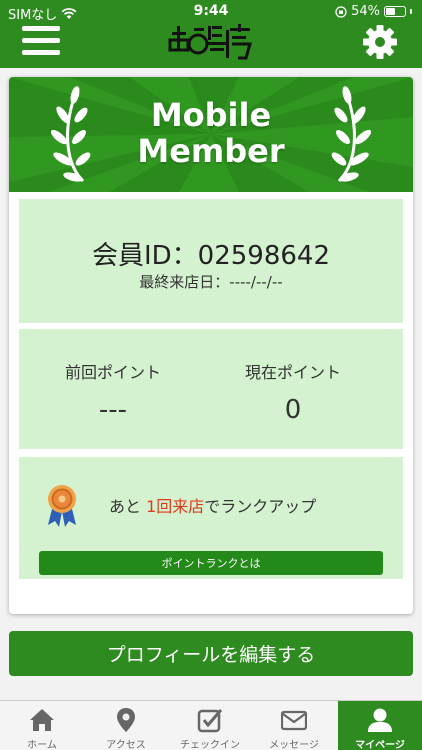 This screenshot has width=422, height=750. I want to click on mail-icon, so click(294, 720).